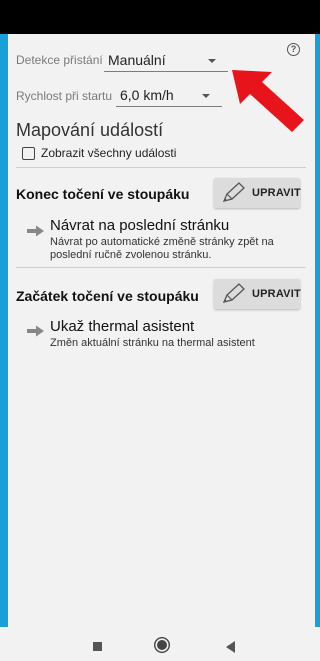 The width and height of the screenshot is (320, 661). What do you see at coordinates (97, 646) in the screenshot?
I see `recent-apps-icon` at bounding box center [97, 646].